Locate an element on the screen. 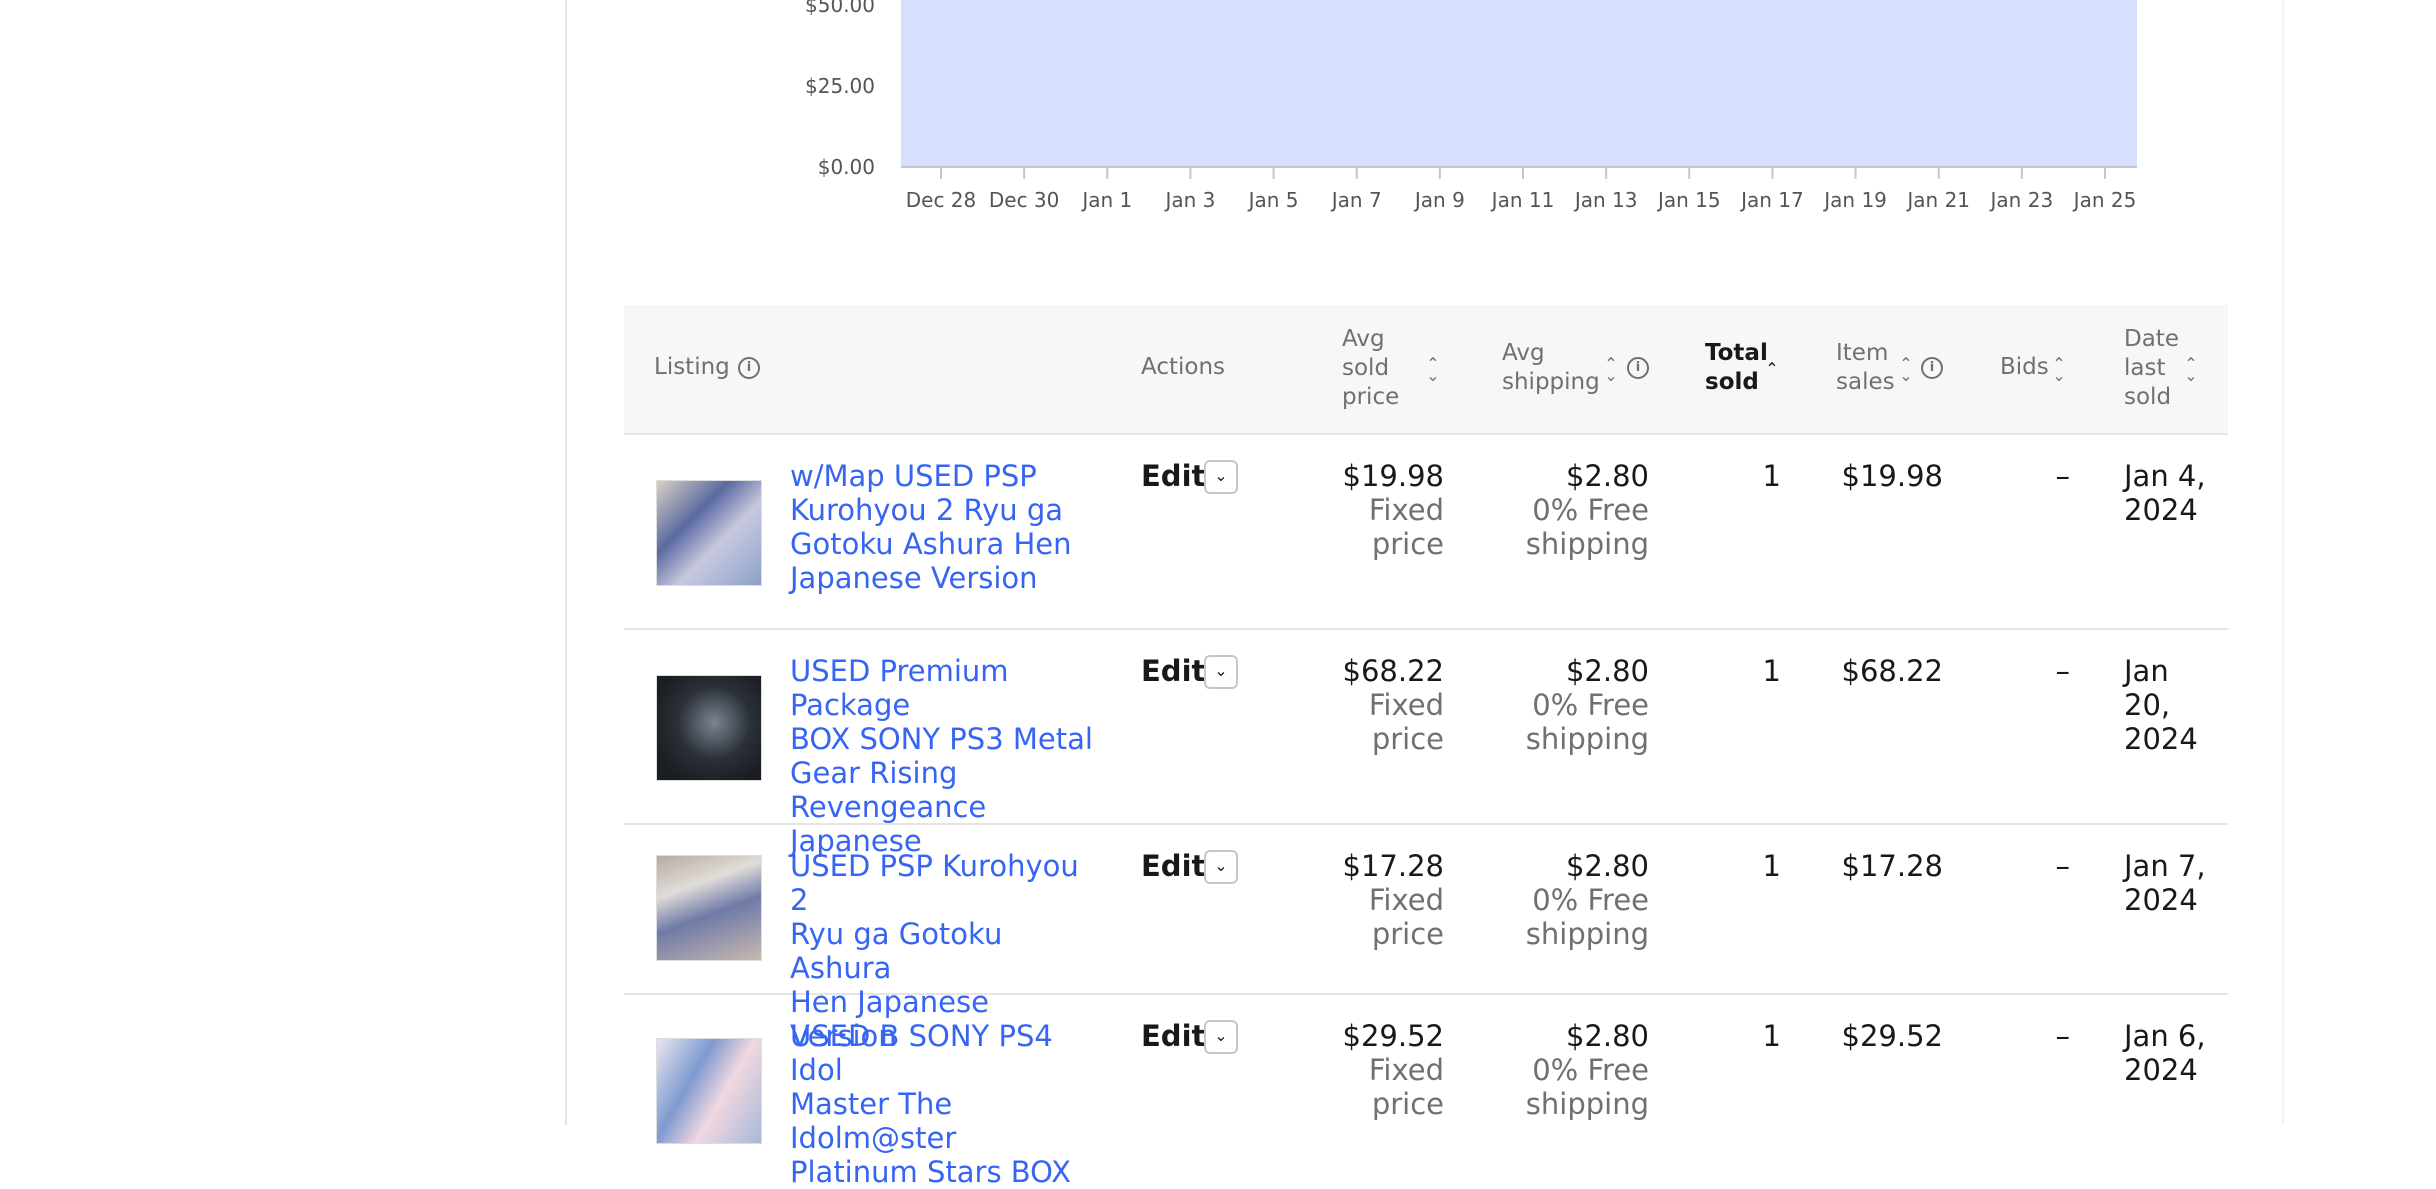 The height and width of the screenshot is (1189, 2436). avg-sold-price: $17.28 Fixed price is located at coordinates (1393, 900).